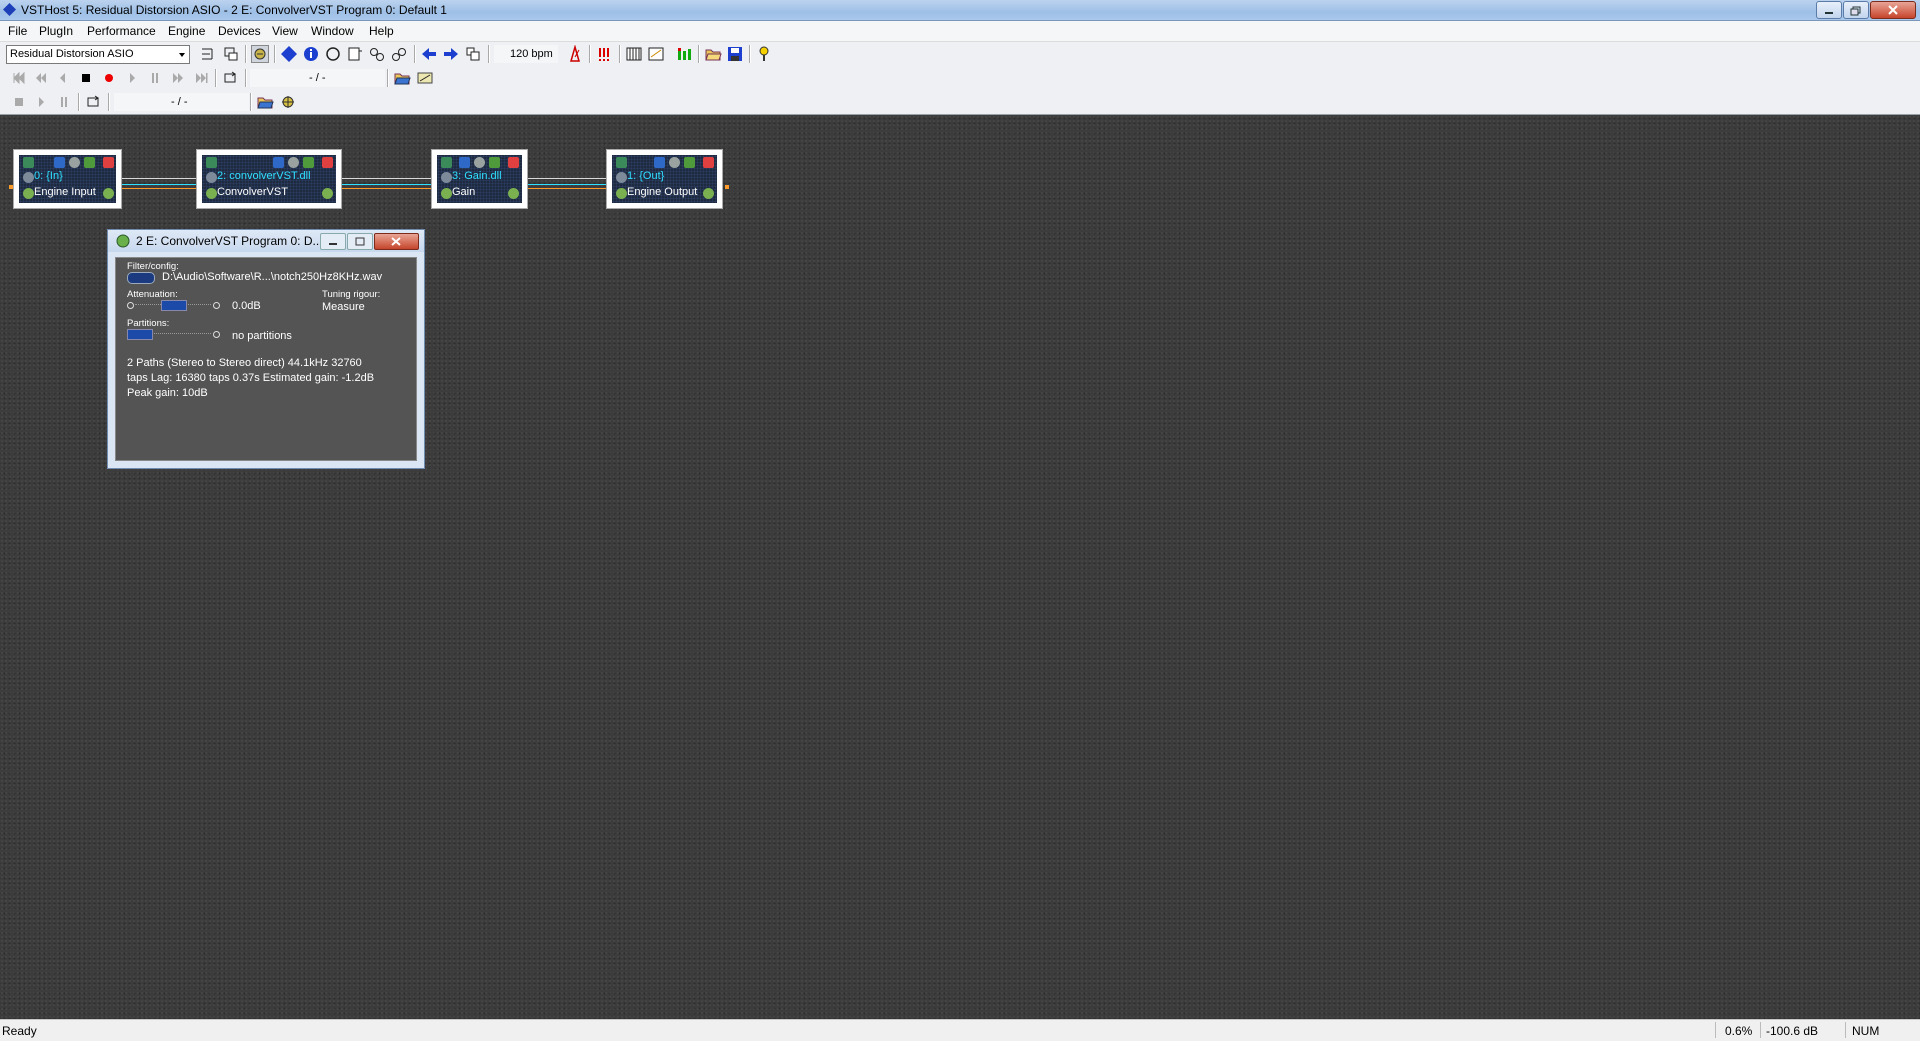 This screenshot has width=1920, height=1041. What do you see at coordinates (155, 78) in the screenshot?
I see `player-pause-button` at bounding box center [155, 78].